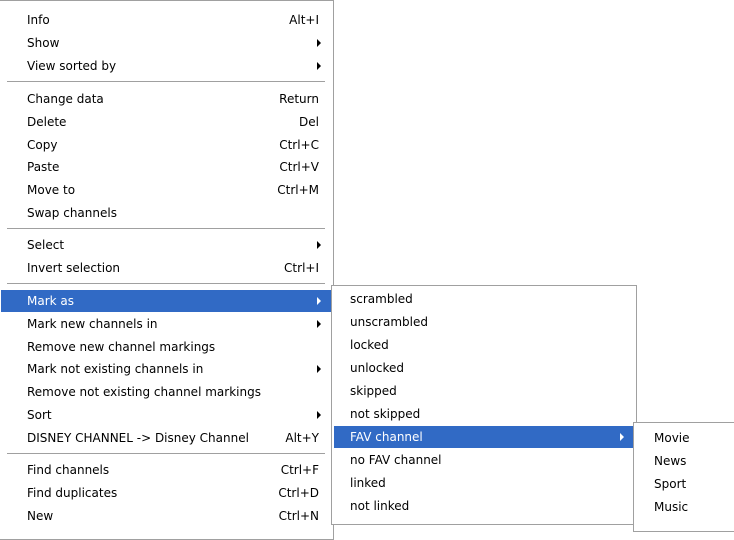 The height and width of the screenshot is (540, 734). Describe the element at coordinates (670, 484) in the screenshot. I see `menu-item-label: Sport` at that location.